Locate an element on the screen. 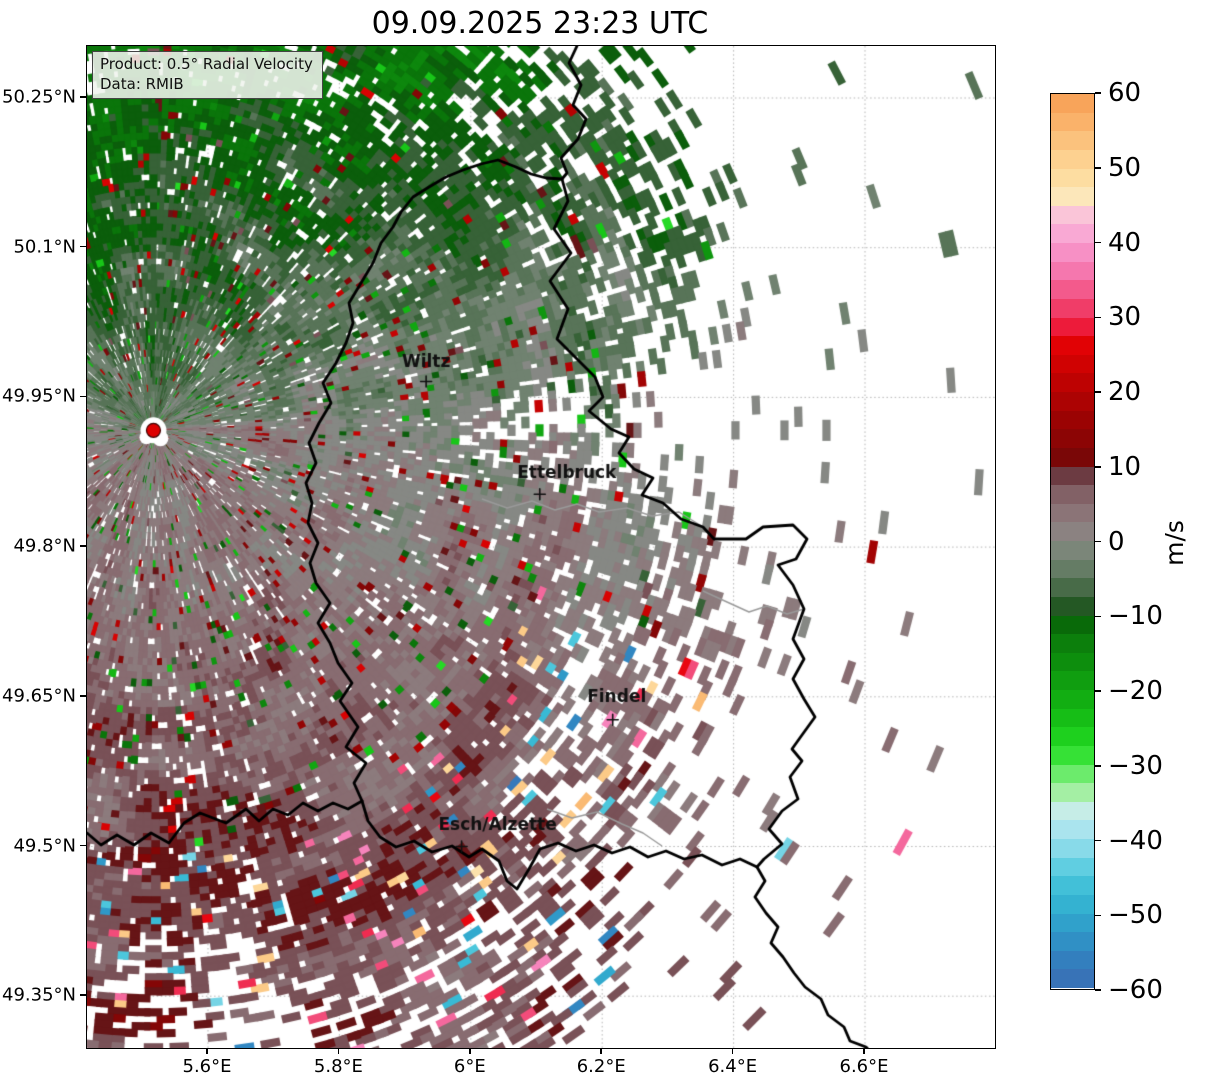 The image size is (1207, 1081). colorbar is located at coordinates (1072, 541).